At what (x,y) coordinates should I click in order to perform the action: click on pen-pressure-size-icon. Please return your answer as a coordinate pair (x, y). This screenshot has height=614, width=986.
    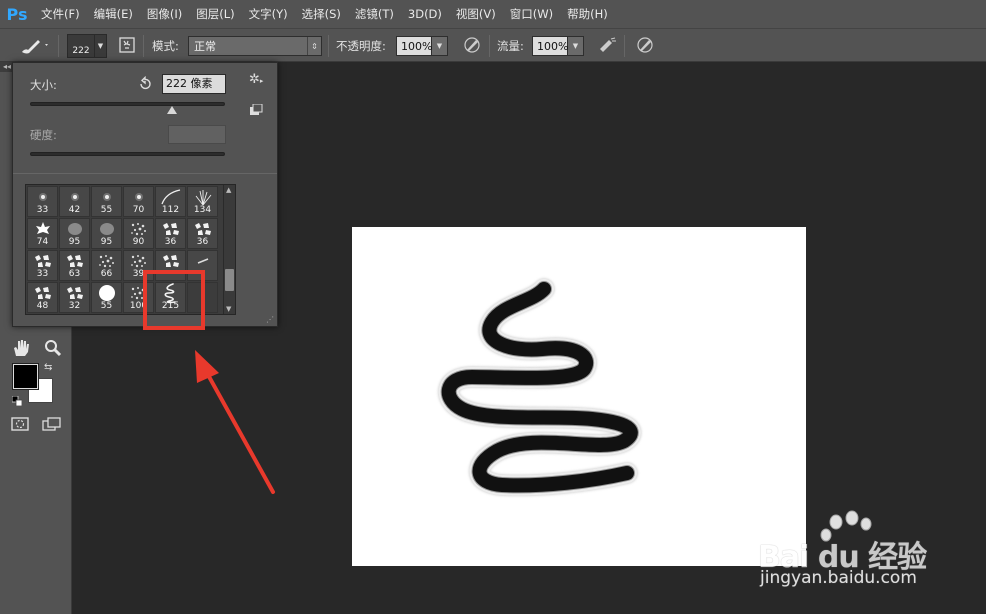
    Looking at the image, I should click on (645, 45).